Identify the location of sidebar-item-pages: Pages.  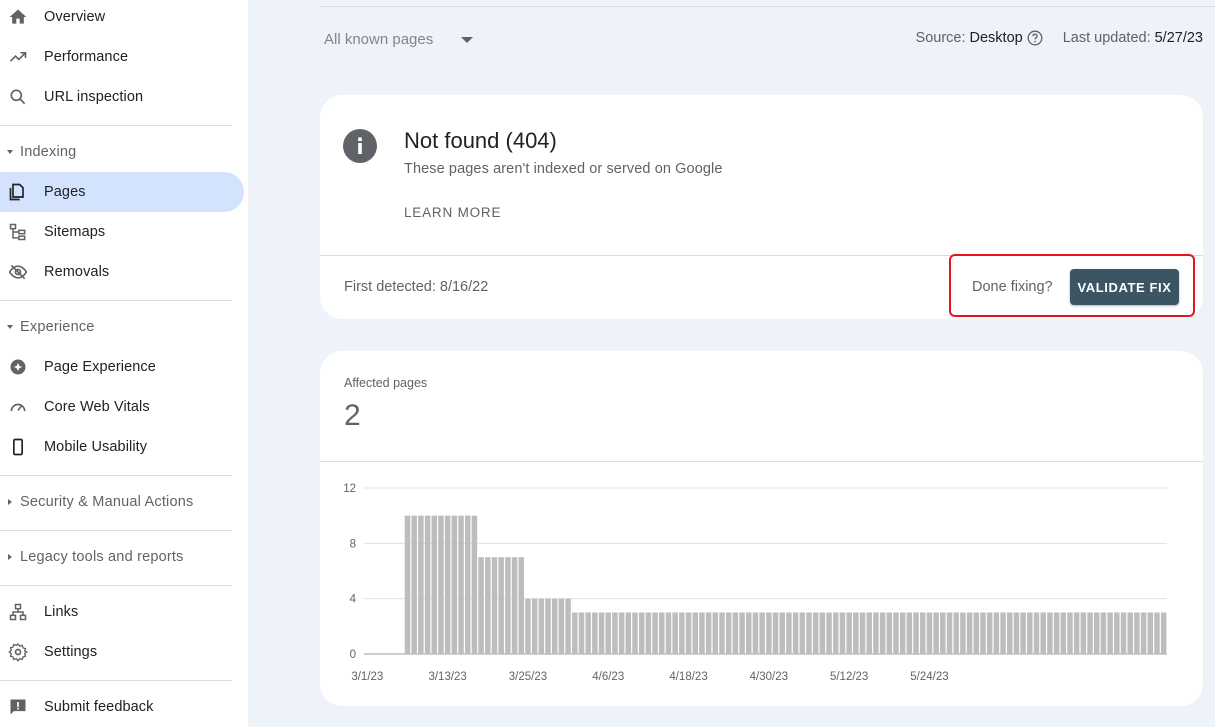
(122, 192).